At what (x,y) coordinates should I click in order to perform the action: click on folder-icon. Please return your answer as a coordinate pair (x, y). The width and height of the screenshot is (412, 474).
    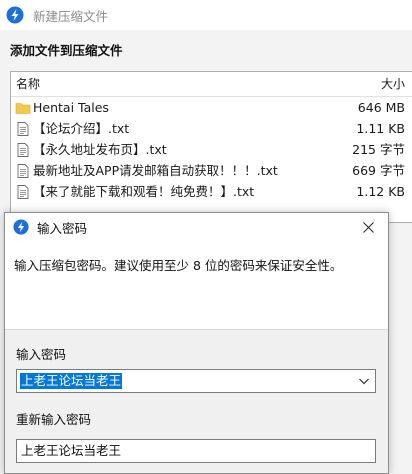
    Looking at the image, I should click on (23, 108).